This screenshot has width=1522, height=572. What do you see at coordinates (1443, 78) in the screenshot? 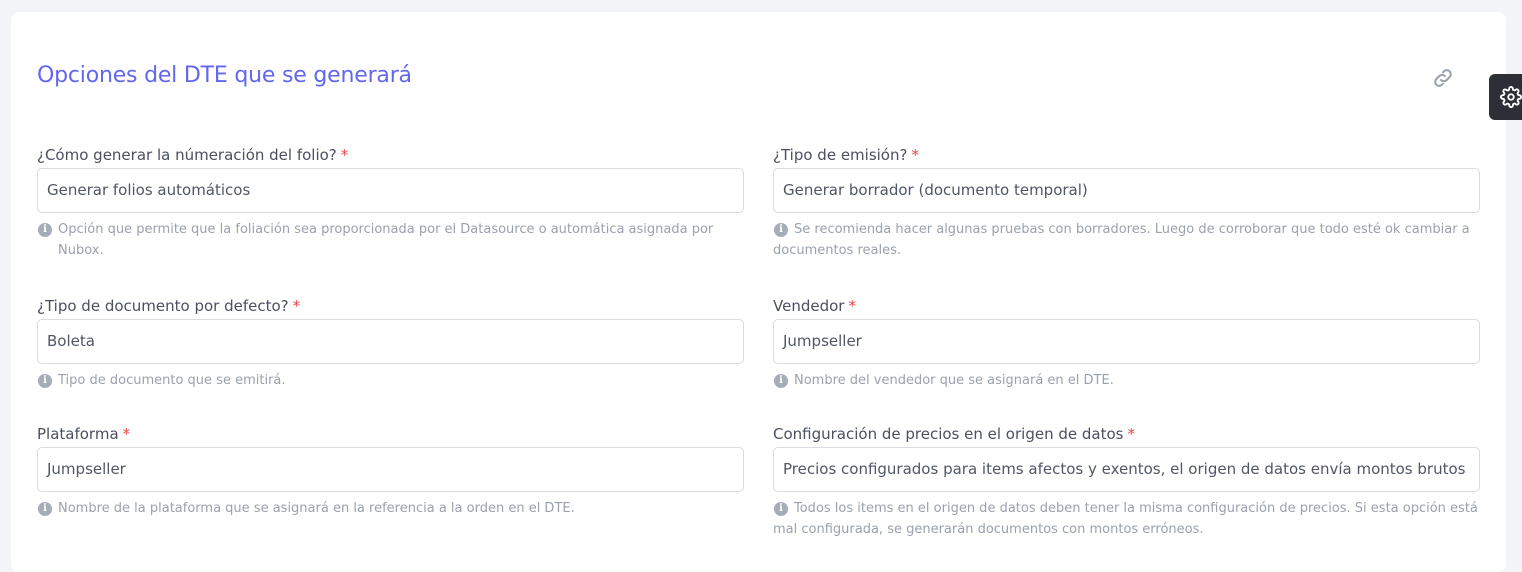
I see `link-icon` at bounding box center [1443, 78].